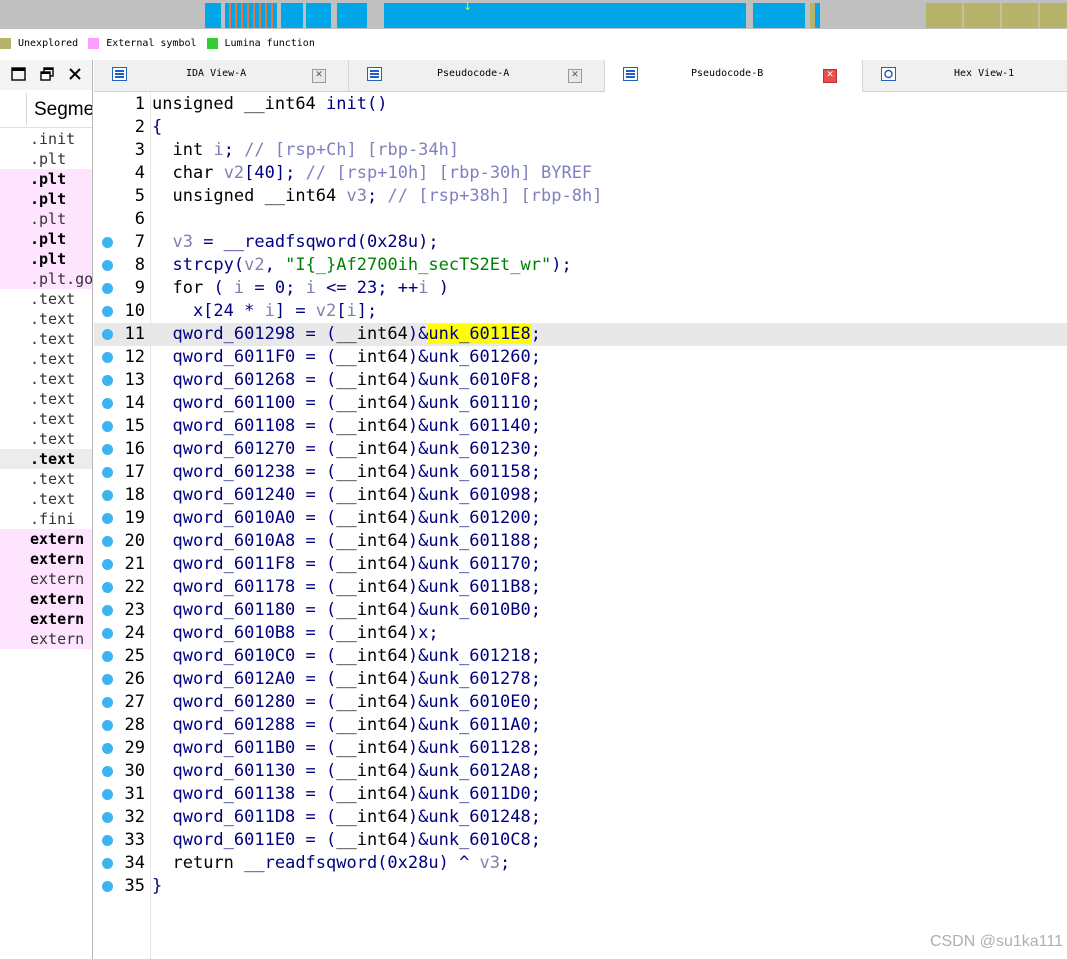  What do you see at coordinates (46, 519) in the screenshot?
I see `segment-row: .fini` at bounding box center [46, 519].